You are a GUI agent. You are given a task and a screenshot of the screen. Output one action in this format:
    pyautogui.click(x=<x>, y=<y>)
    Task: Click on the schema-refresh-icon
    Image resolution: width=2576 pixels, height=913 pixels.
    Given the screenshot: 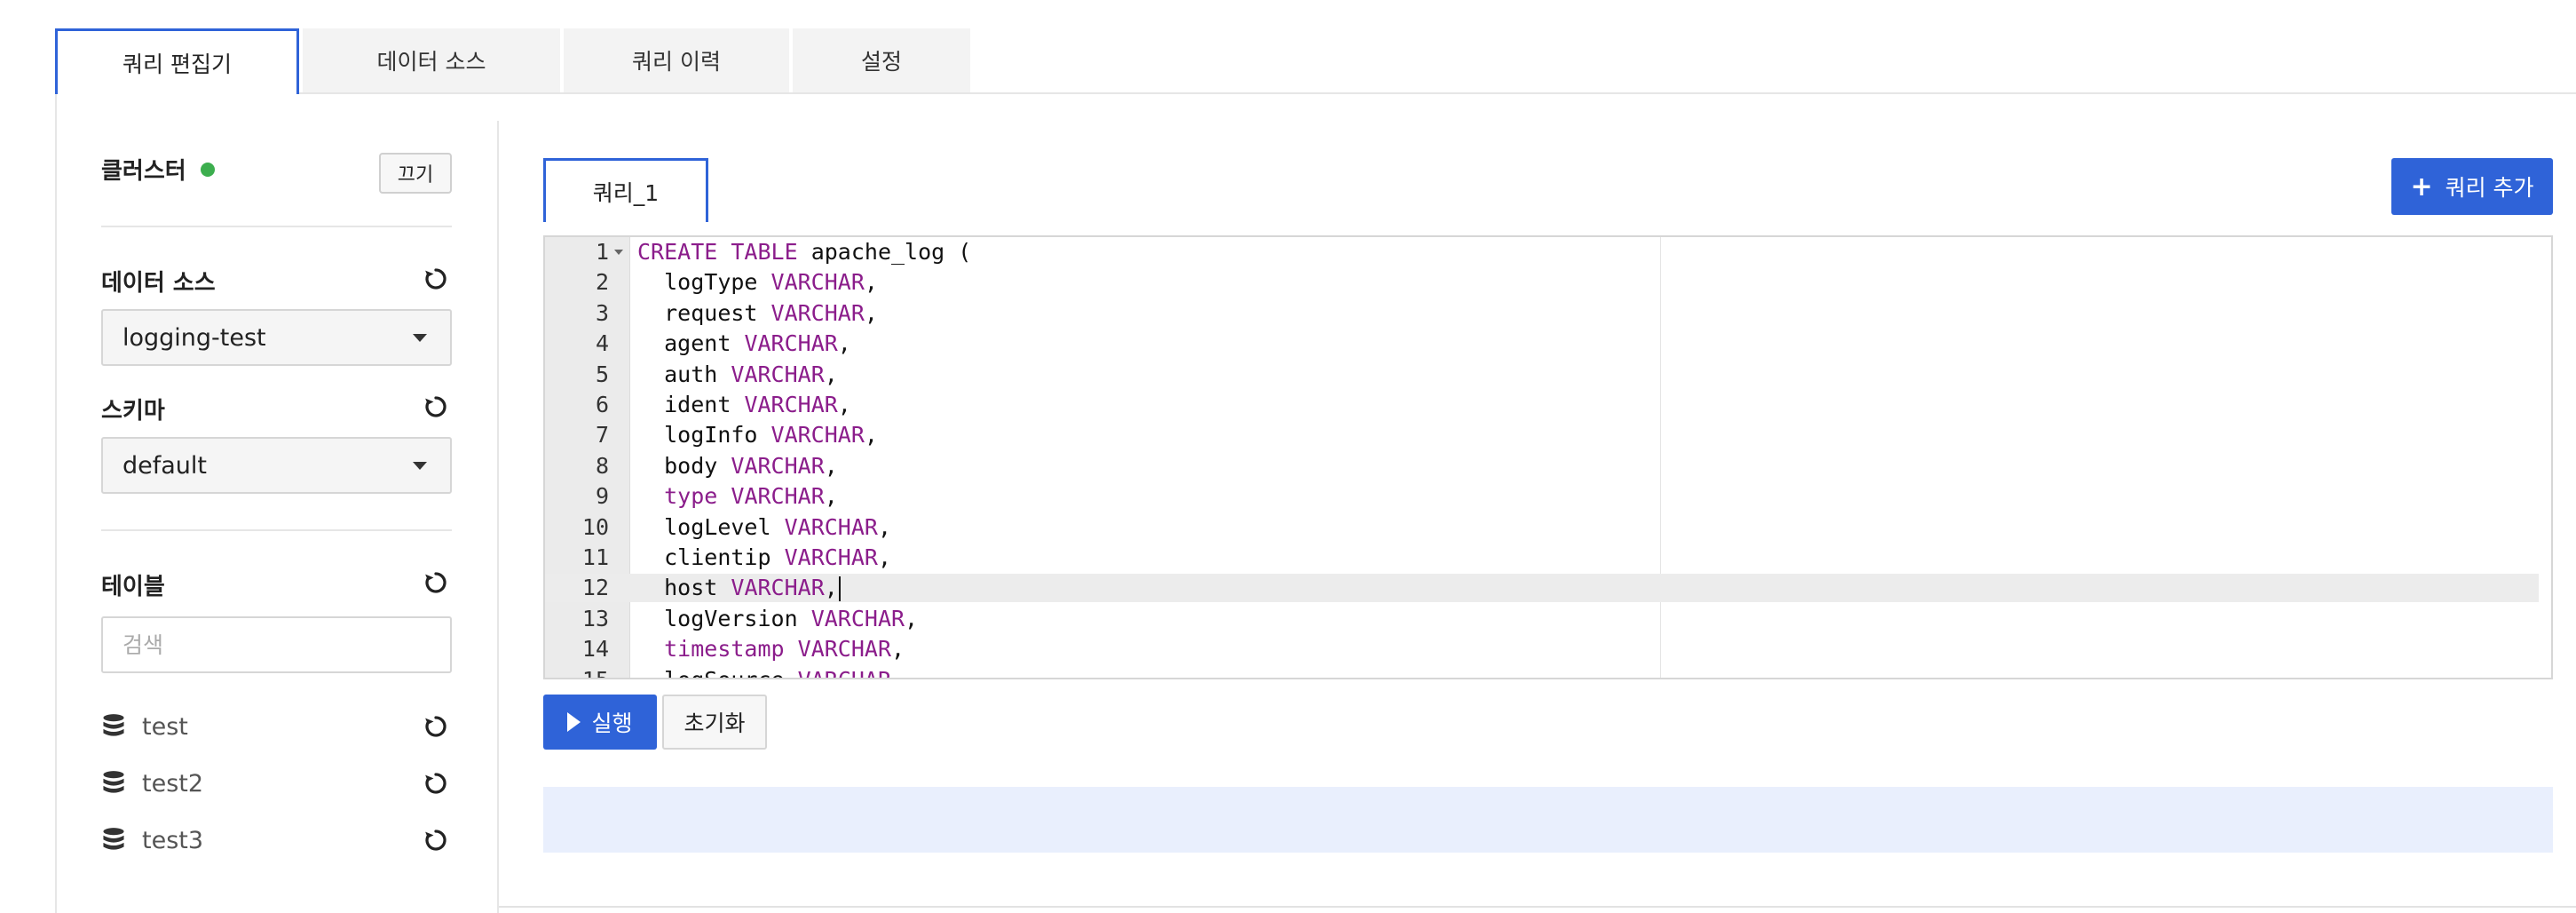 What is the action you would take?
    pyautogui.click(x=436, y=407)
    